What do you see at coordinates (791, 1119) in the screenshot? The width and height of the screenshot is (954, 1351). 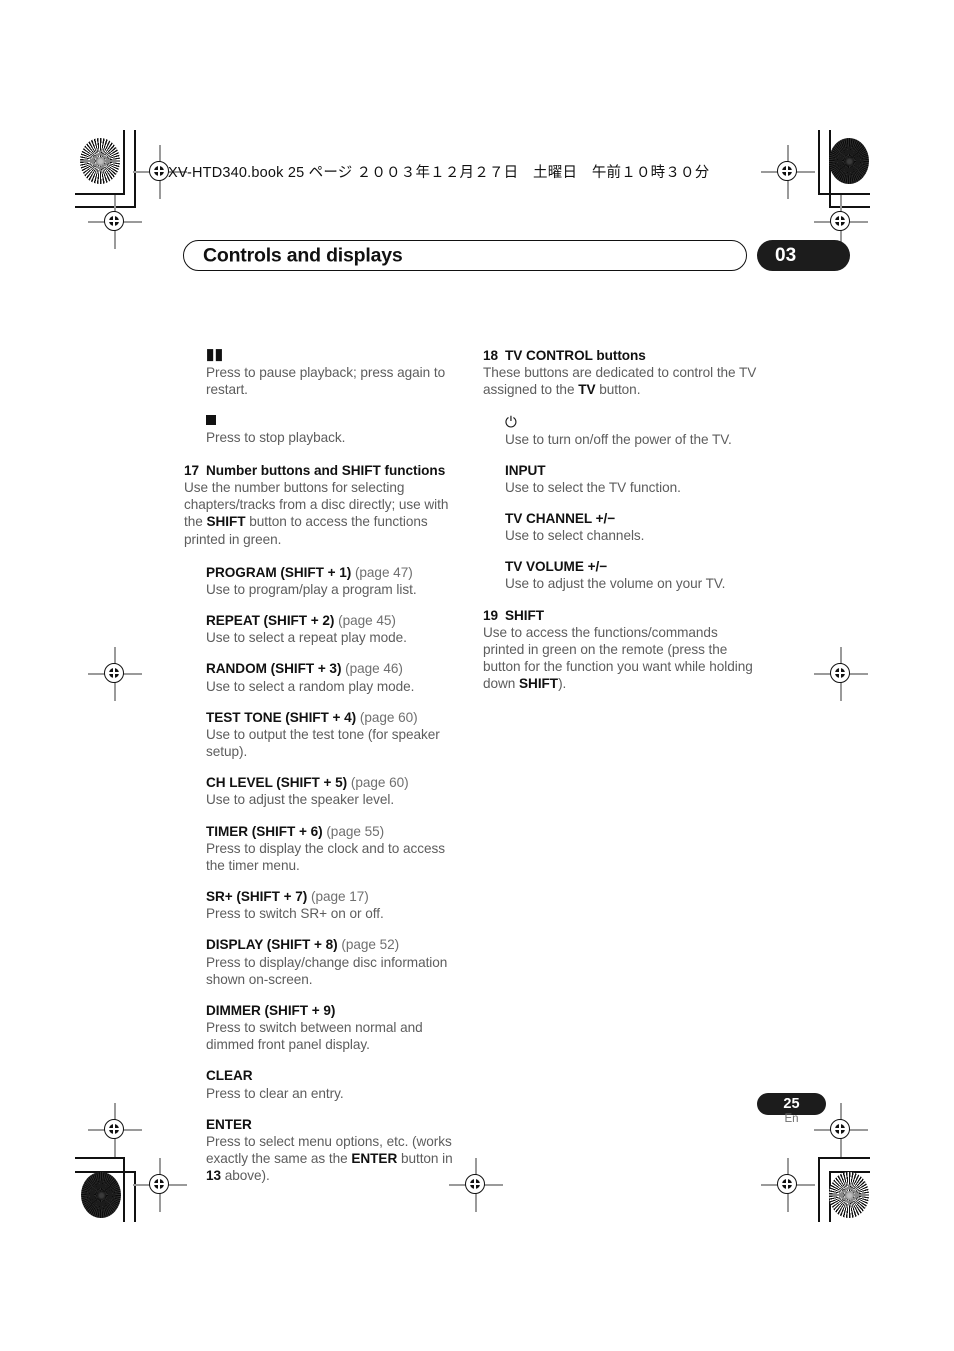 I see `page-language-label: En` at bounding box center [791, 1119].